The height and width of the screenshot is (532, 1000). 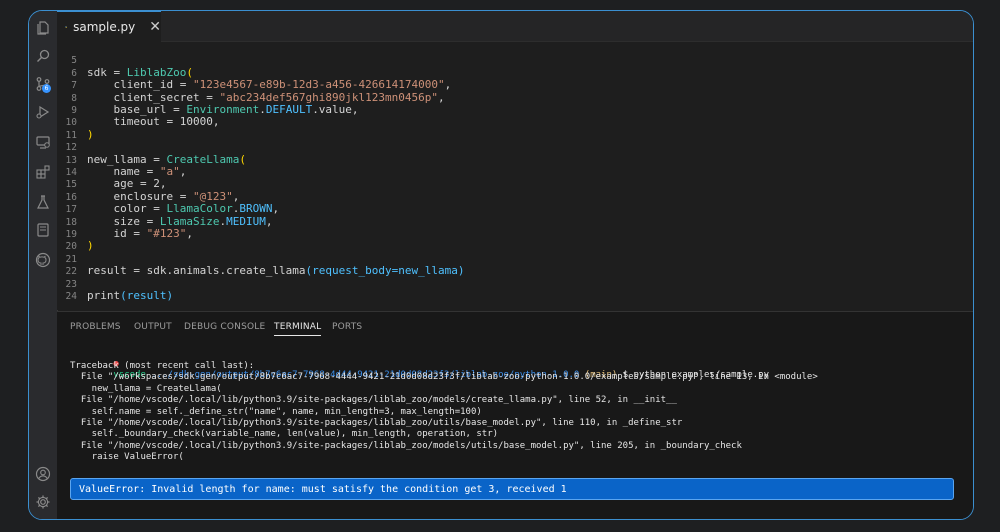 I want to click on tab-debug-console: DEBUG CONSOLE, so click(x=224, y=327).